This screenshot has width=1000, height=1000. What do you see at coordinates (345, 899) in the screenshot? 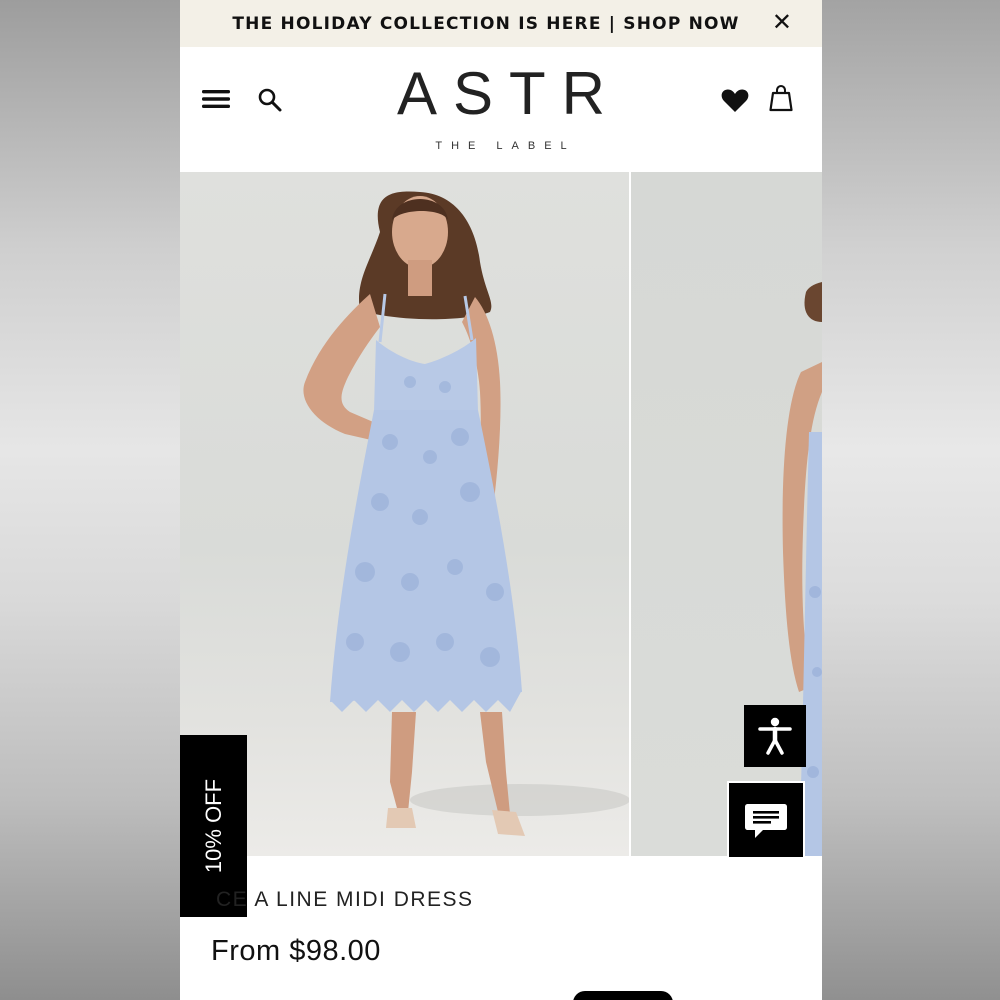
I see `product-title: CE A LINE MIDI DRESS` at bounding box center [345, 899].